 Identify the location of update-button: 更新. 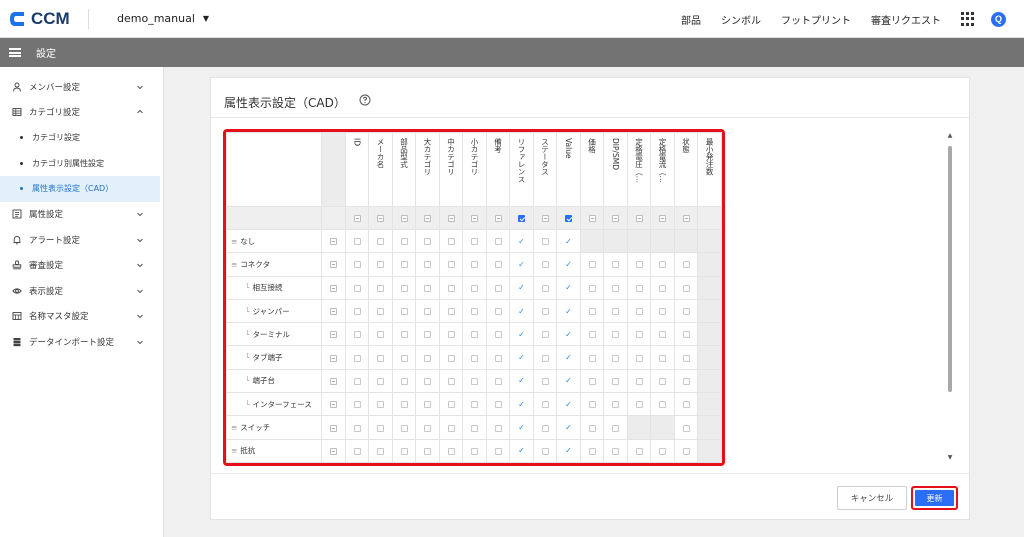
(934, 498).